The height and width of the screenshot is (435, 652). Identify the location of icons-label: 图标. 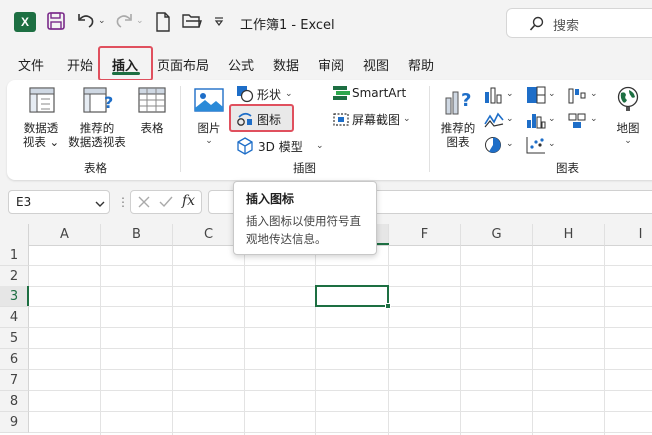
(269, 119).